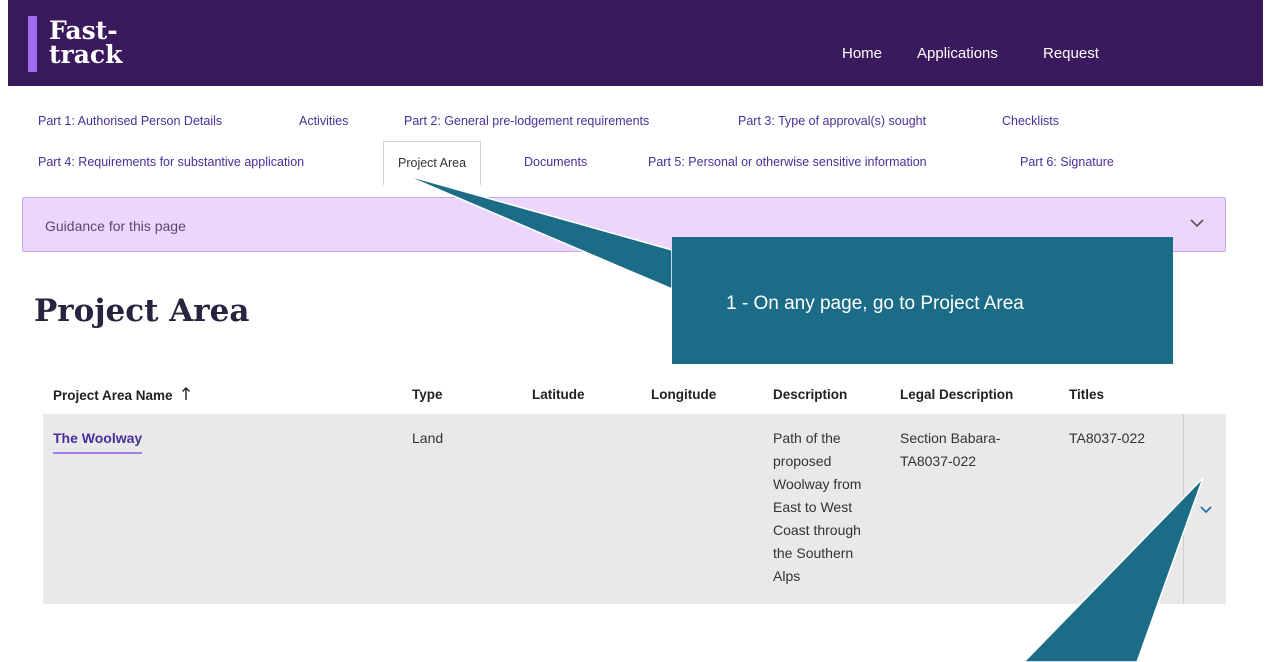  What do you see at coordinates (1071, 53) in the screenshot?
I see `nav-request: Request` at bounding box center [1071, 53].